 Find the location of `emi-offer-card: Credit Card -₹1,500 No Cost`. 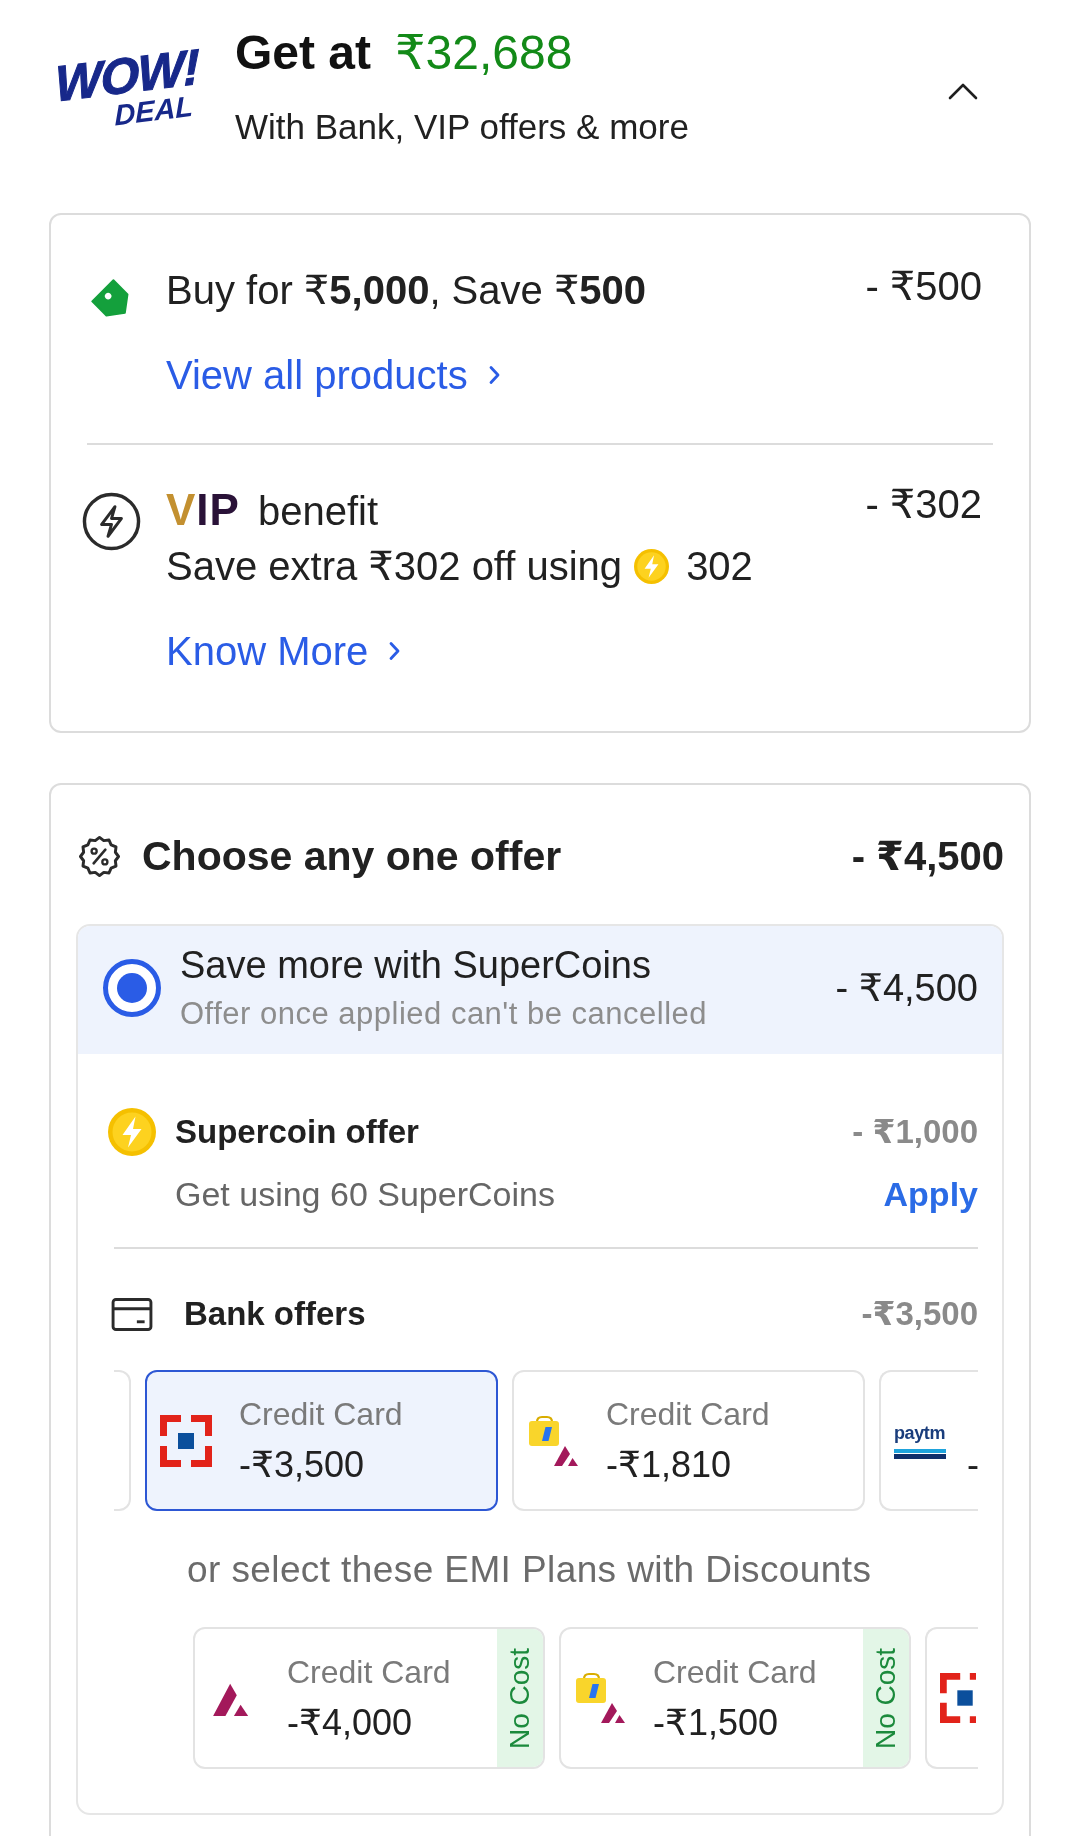

emi-offer-card: Credit Card -₹1,500 No Cost is located at coordinates (735, 1698).